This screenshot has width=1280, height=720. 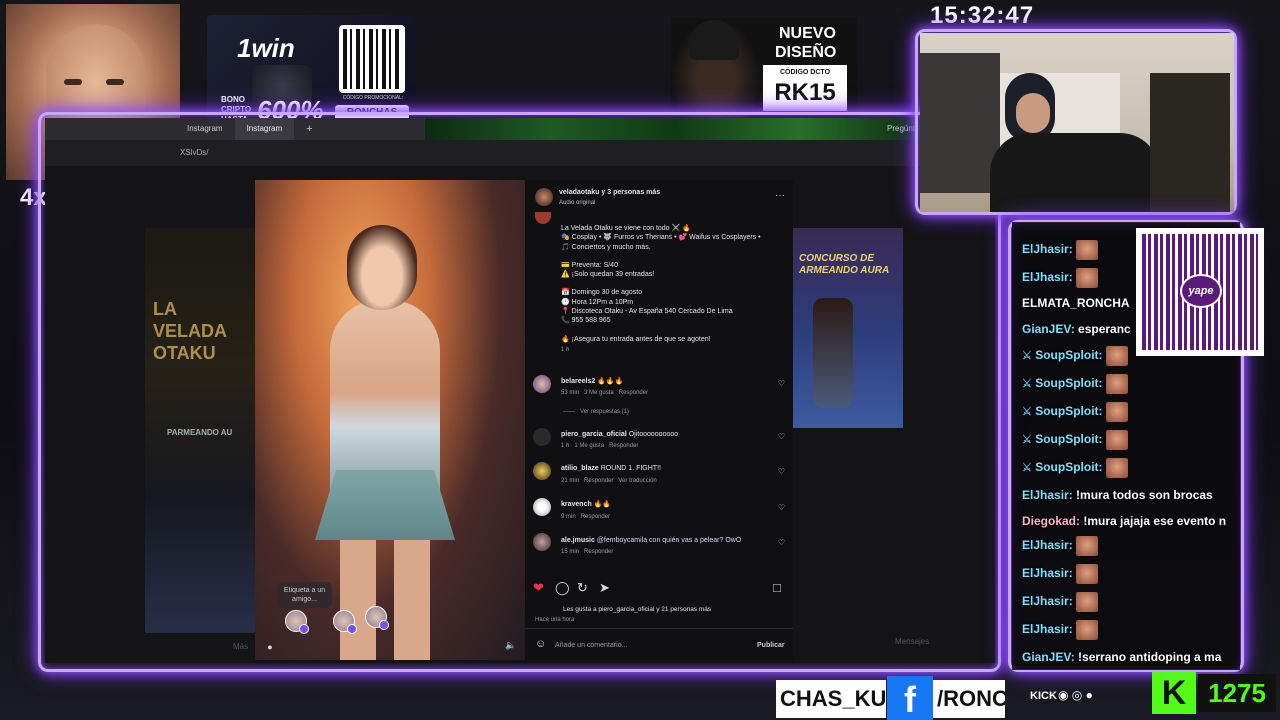 I want to click on tab-instagram-1: Instagram, so click(x=205, y=129).